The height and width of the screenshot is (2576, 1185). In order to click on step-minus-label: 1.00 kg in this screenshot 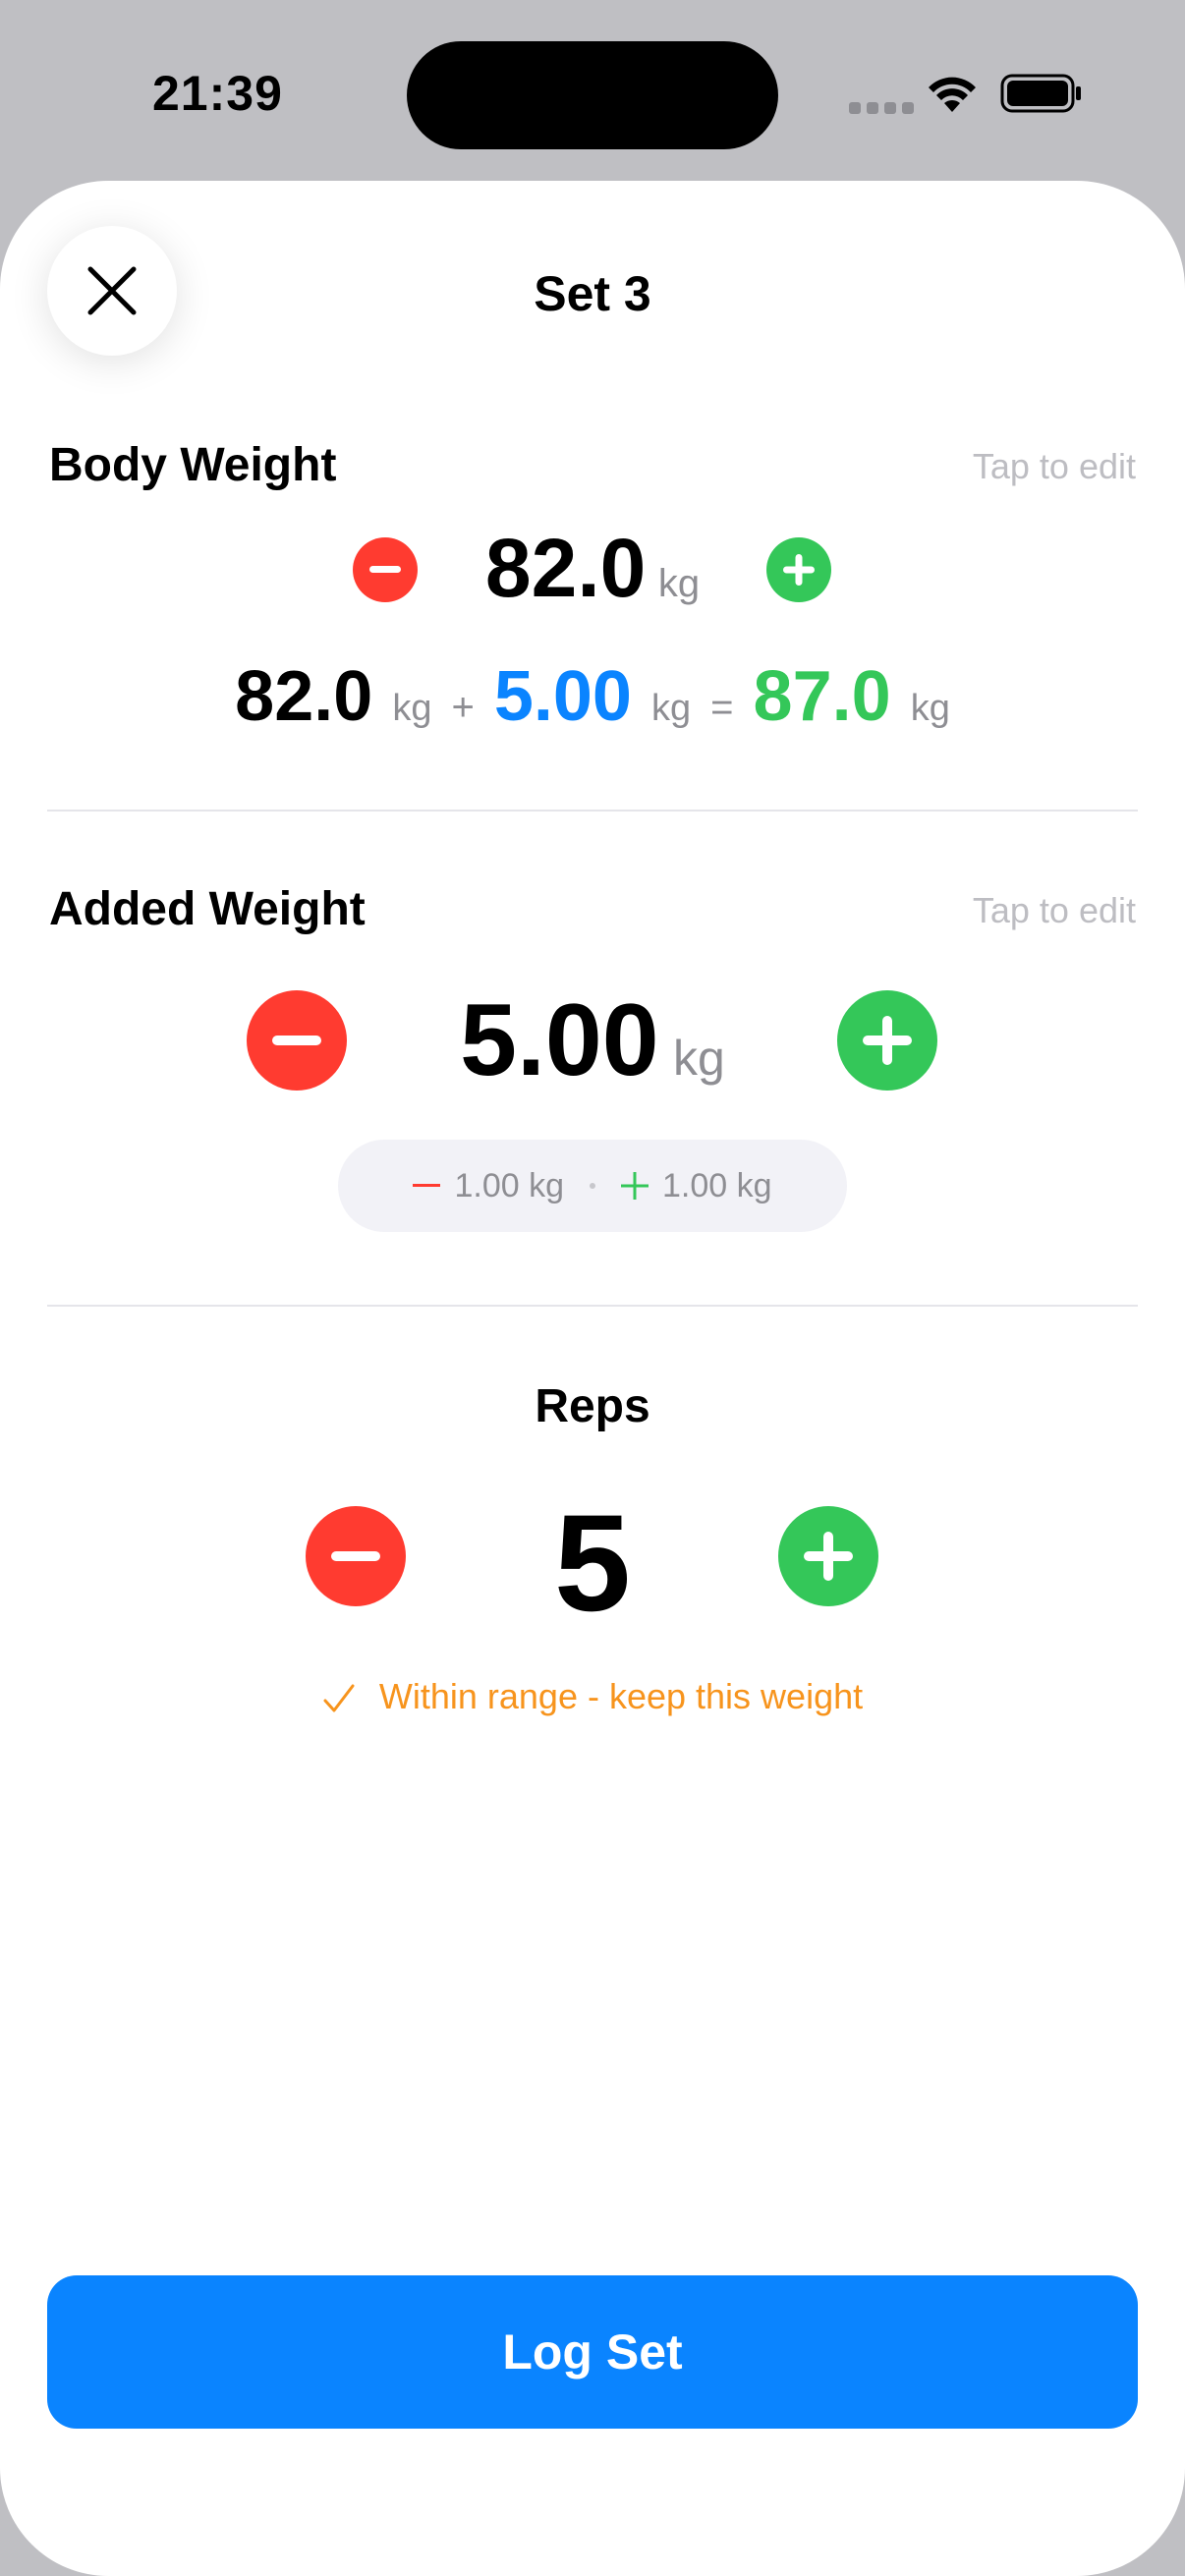, I will do `click(509, 1185)`.